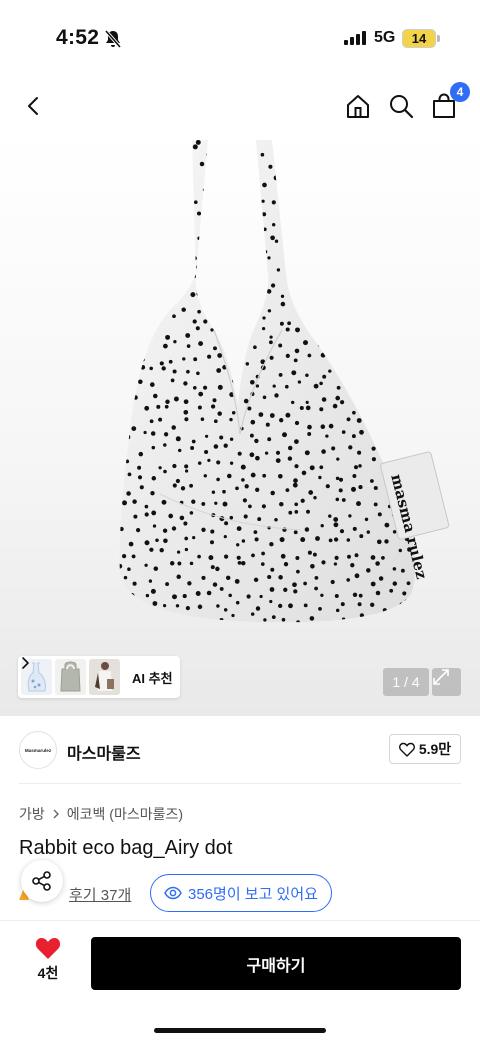 The width and height of the screenshot is (480, 1044). I want to click on brand-like-button: 5.9만, so click(425, 749).